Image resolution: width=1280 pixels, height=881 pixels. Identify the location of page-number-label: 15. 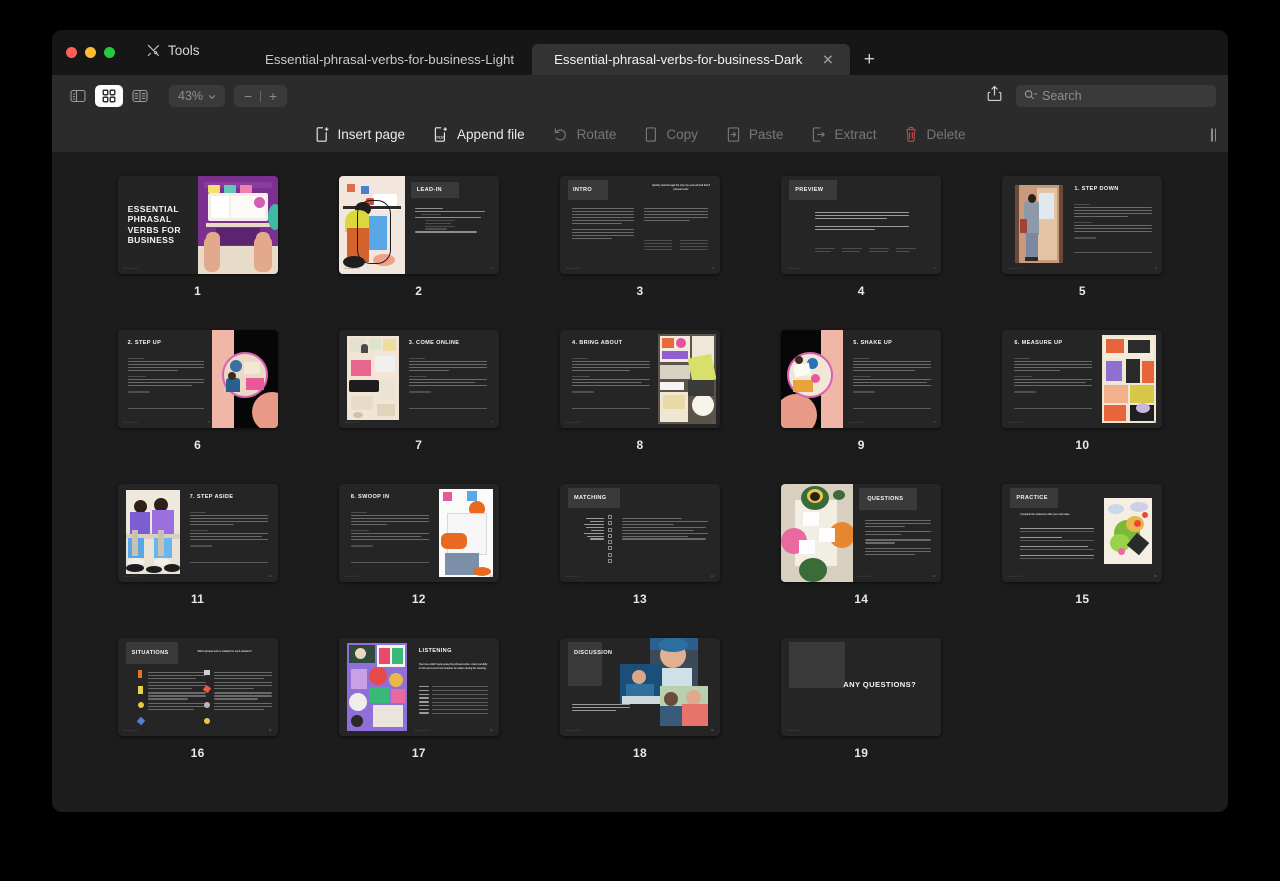
(1082, 599).